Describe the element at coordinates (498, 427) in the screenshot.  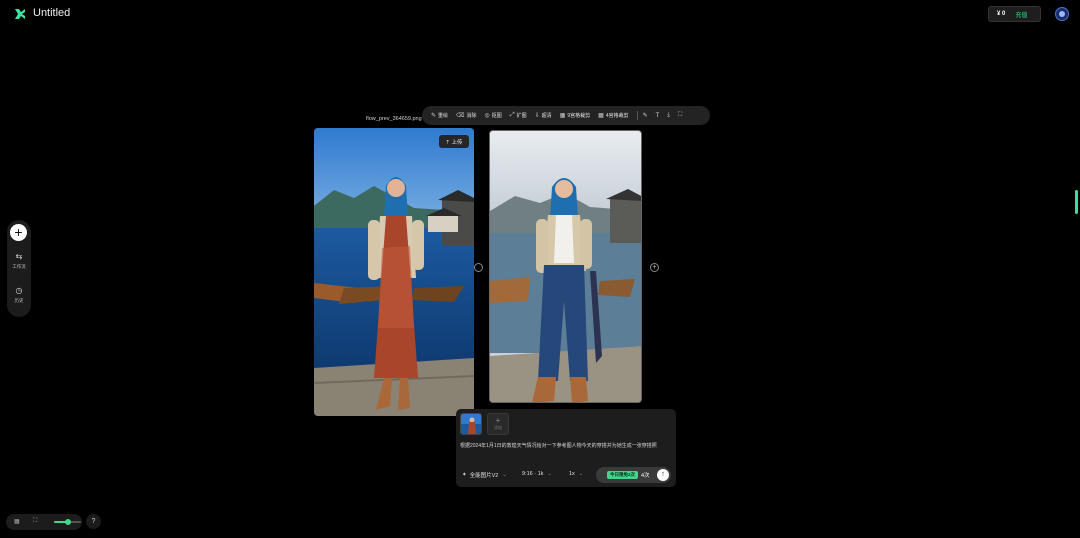
I see `add-reference-label: 添加` at that location.